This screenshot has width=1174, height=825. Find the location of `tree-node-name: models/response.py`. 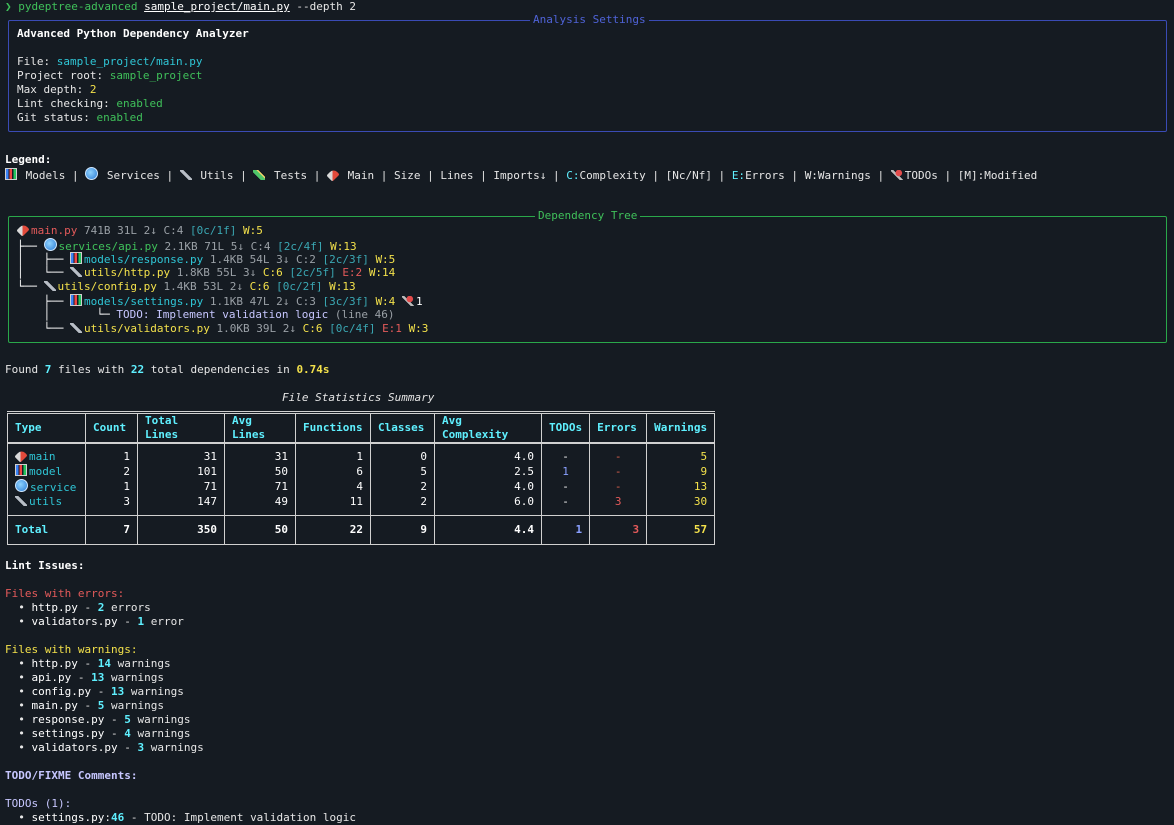

tree-node-name: models/response.py is located at coordinates (143, 259).